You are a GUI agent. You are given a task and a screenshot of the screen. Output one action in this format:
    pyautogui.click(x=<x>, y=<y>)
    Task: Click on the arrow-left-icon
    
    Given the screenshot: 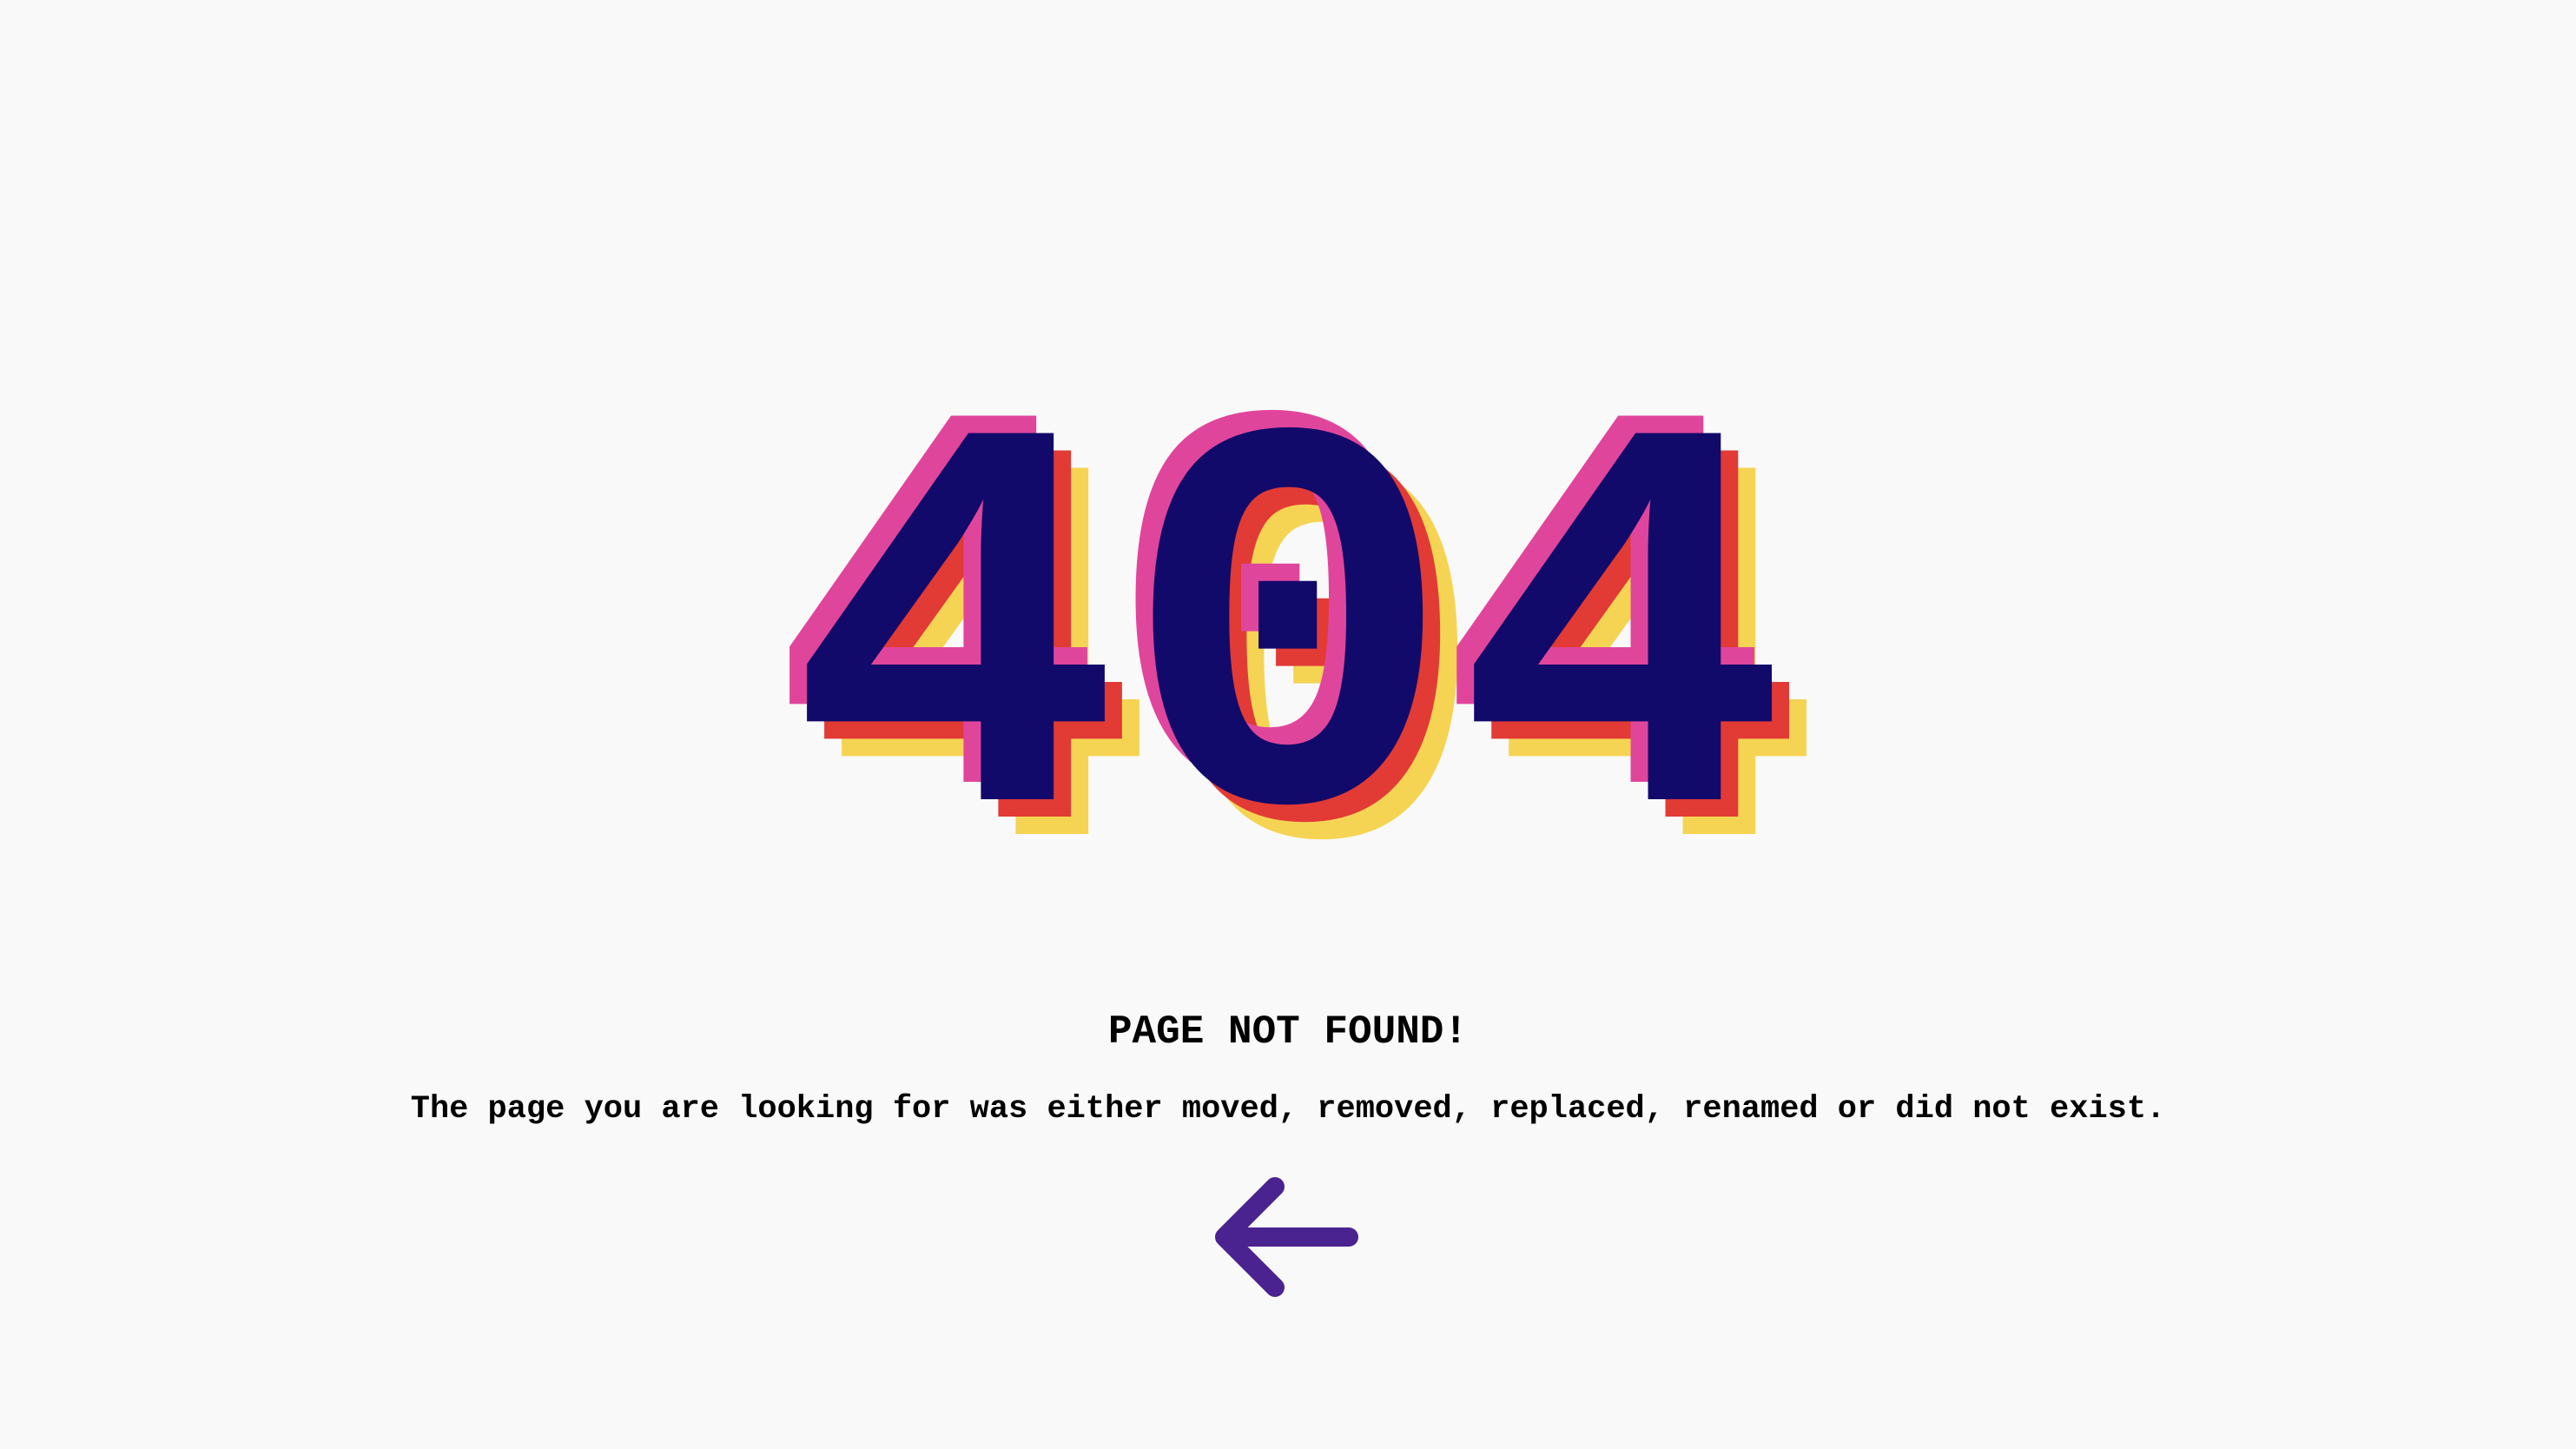 What is the action you would take?
    pyautogui.click(x=1286, y=1237)
    